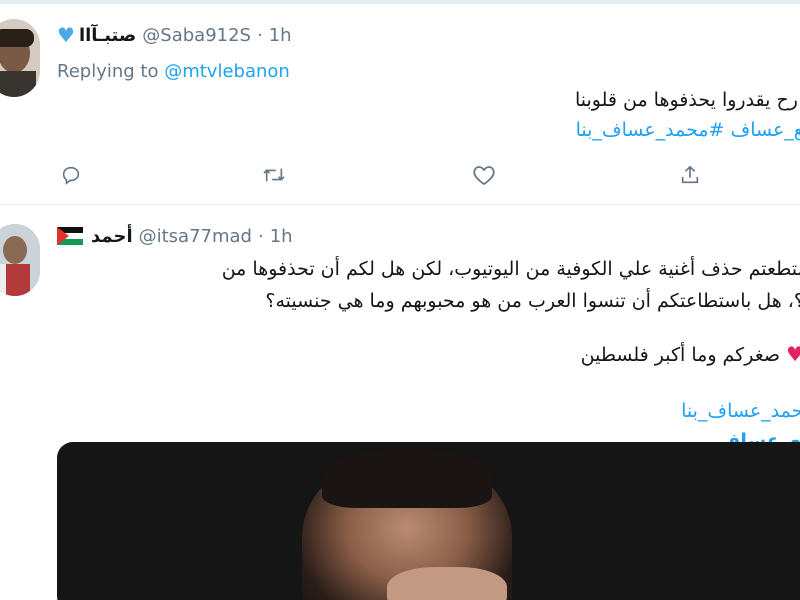 This screenshot has width=800, height=600. I want to click on red-heart-icon: ♥, so click(793, 354).